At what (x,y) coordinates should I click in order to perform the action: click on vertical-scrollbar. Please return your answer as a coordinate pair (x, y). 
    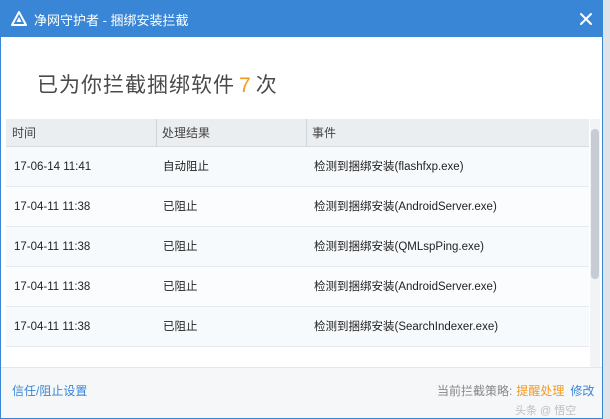
    Looking at the image, I should click on (595, 243).